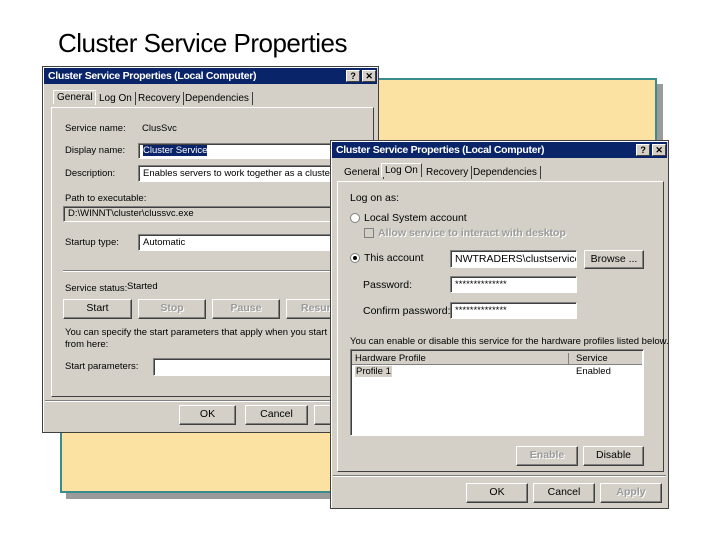  What do you see at coordinates (238, 151) in the screenshot?
I see `display-name-input: Cluster Service` at bounding box center [238, 151].